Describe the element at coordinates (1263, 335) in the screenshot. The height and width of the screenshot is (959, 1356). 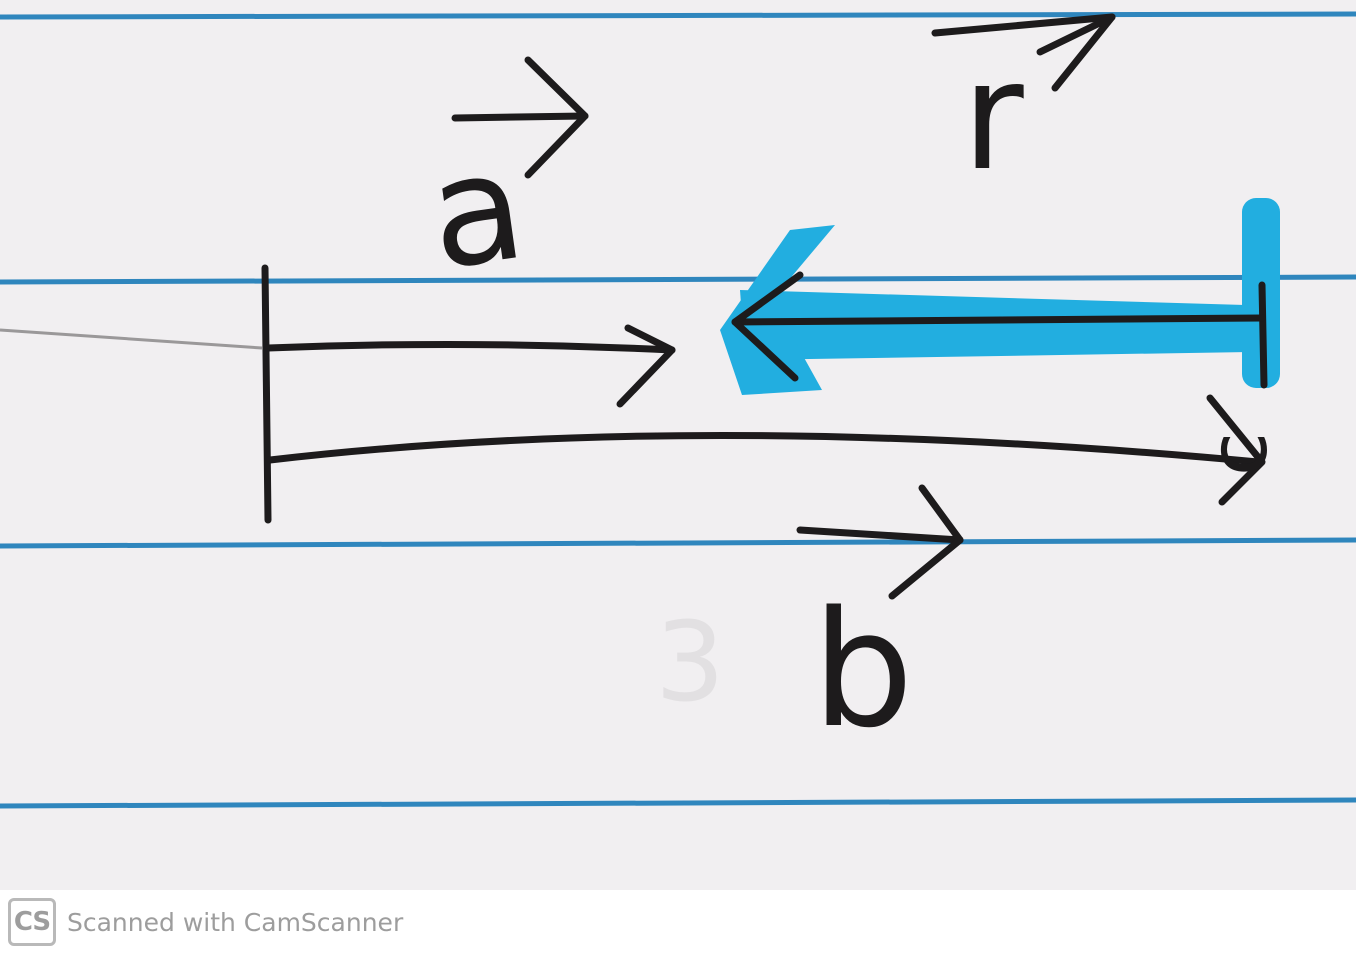
I see `end-bar` at that location.